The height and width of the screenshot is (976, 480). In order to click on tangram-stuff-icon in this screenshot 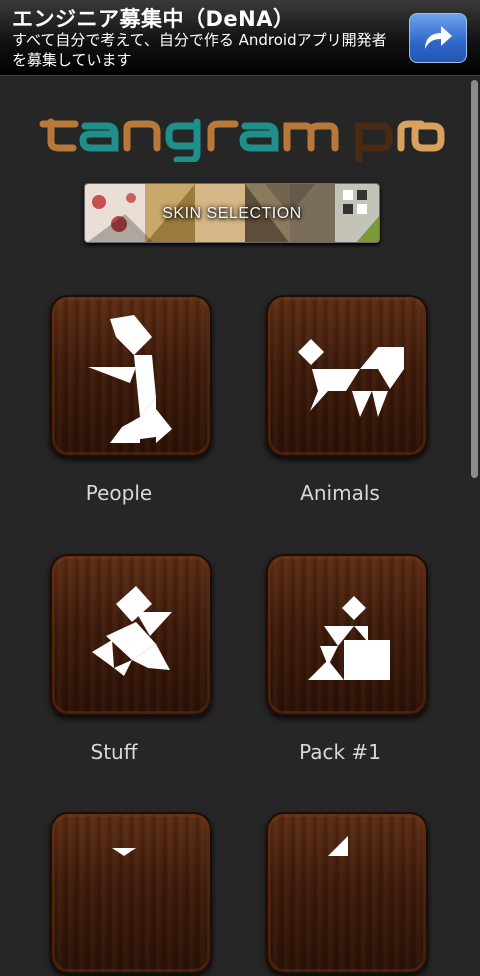, I will do `click(132, 631)`.